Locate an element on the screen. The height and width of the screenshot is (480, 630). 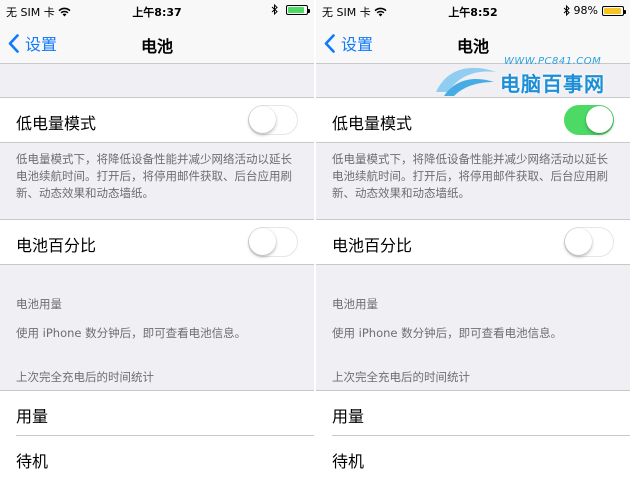
status-bar: 无 SIM 卡 上午8:37 is located at coordinates (157, 11).